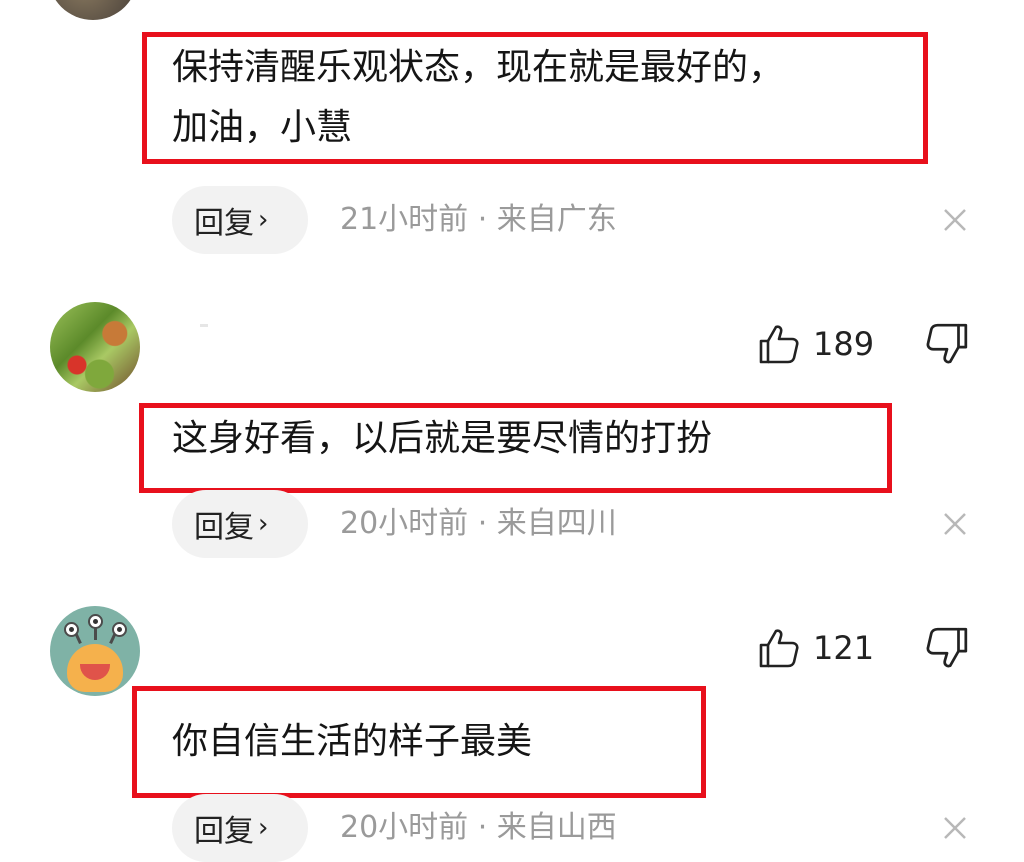 This screenshot has width=1024, height=862. I want to click on comment-text: 你自信生活的样子最美, so click(352, 741).